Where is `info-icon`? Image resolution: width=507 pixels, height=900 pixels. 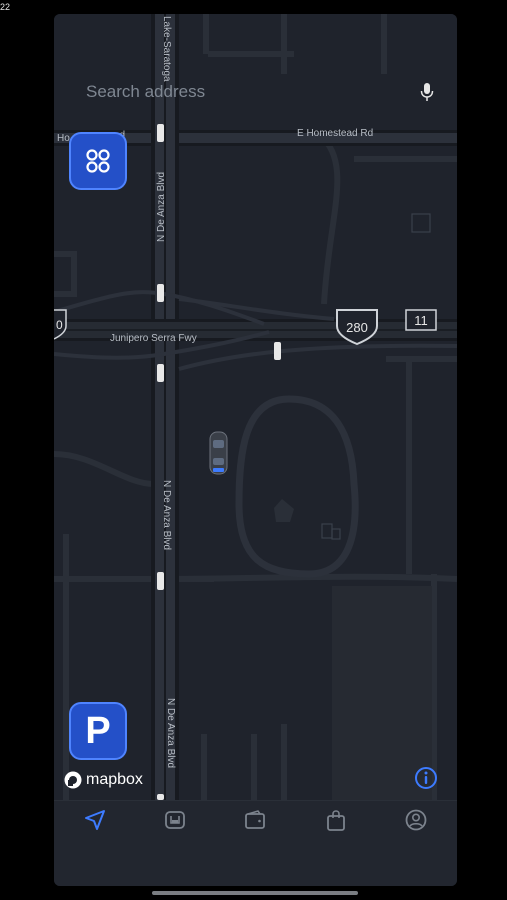 info-icon is located at coordinates (426, 778).